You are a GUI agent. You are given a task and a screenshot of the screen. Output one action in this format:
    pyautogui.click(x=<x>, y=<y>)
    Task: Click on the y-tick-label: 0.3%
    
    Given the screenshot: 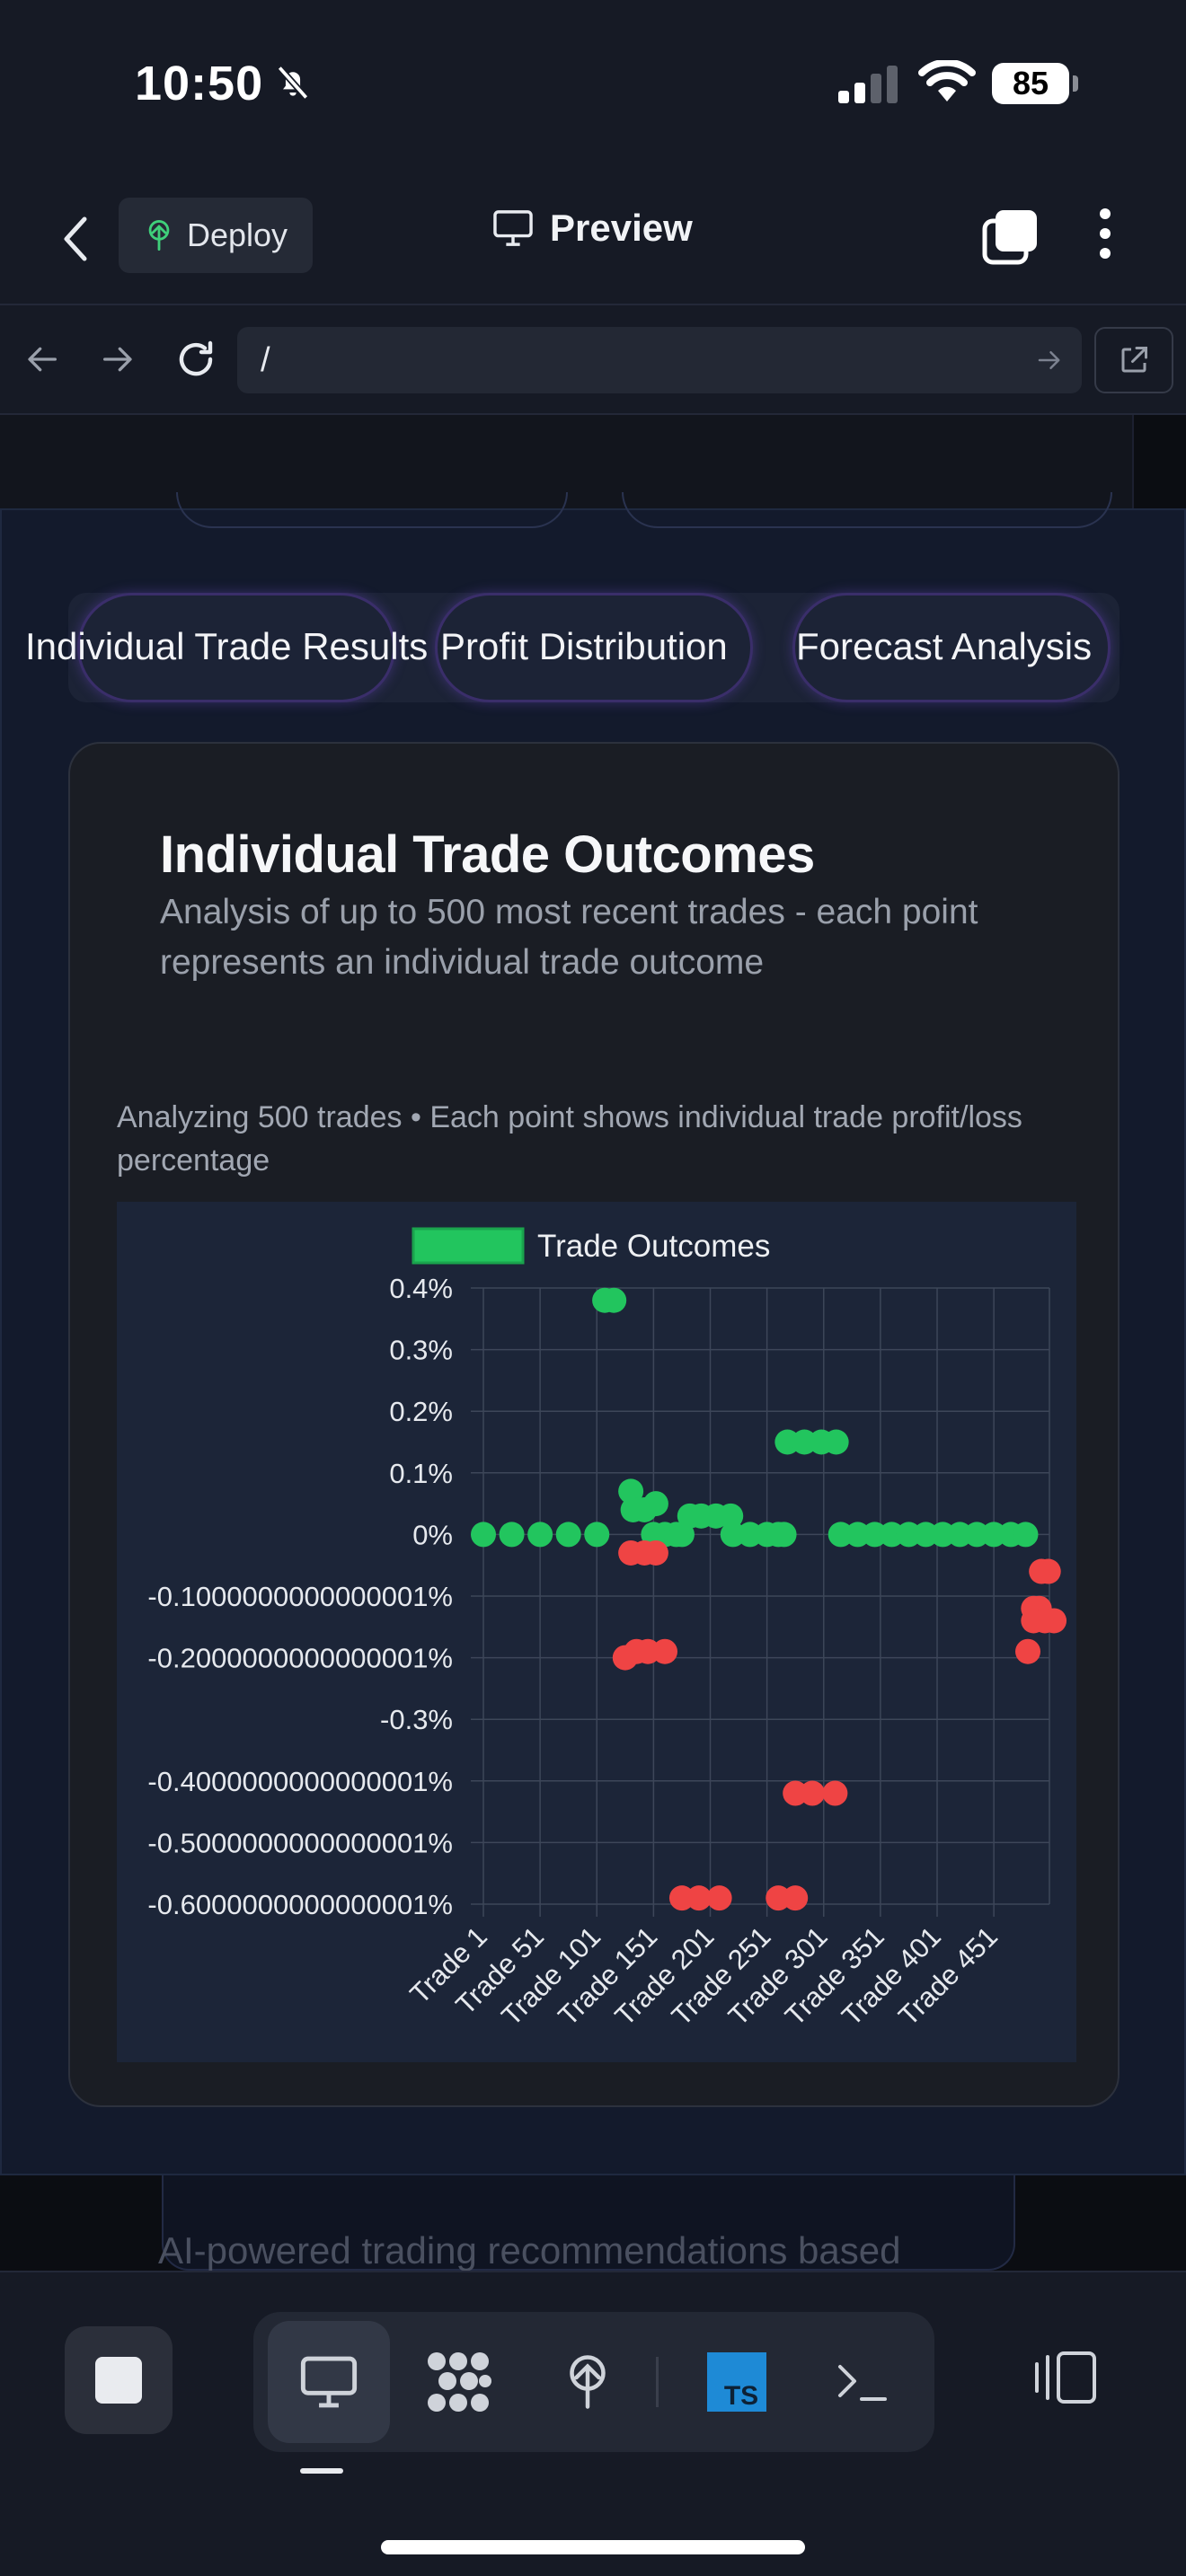 What is the action you would take?
    pyautogui.click(x=421, y=1350)
    